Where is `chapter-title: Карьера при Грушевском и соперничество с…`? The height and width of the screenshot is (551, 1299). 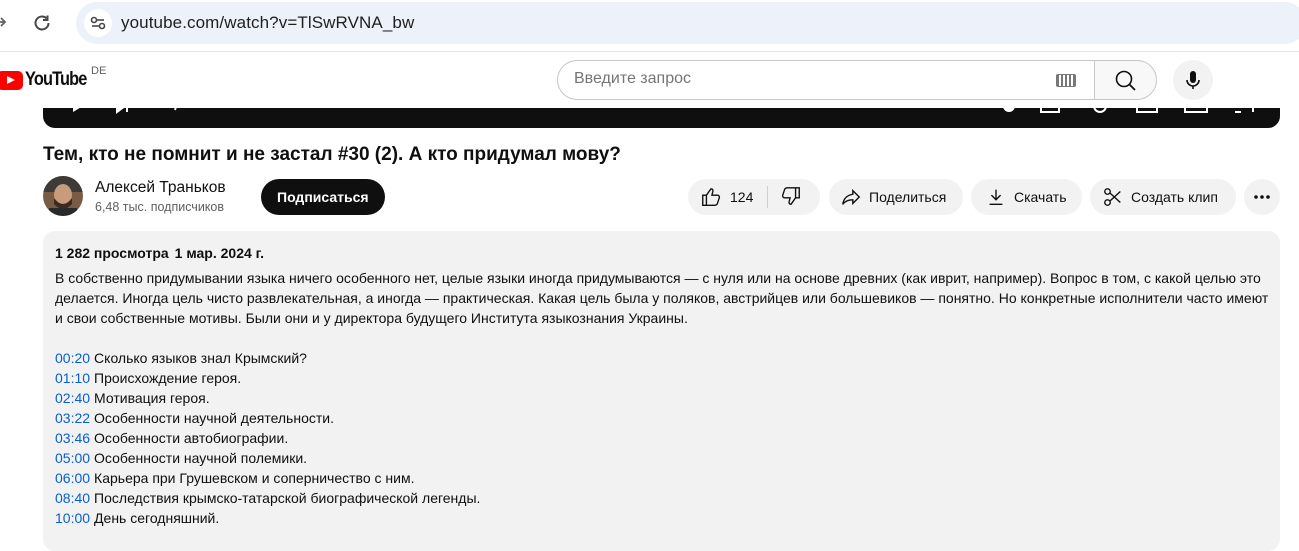
chapter-title: Карьера при Грушевском и соперничество с… is located at coordinates (254, 478).